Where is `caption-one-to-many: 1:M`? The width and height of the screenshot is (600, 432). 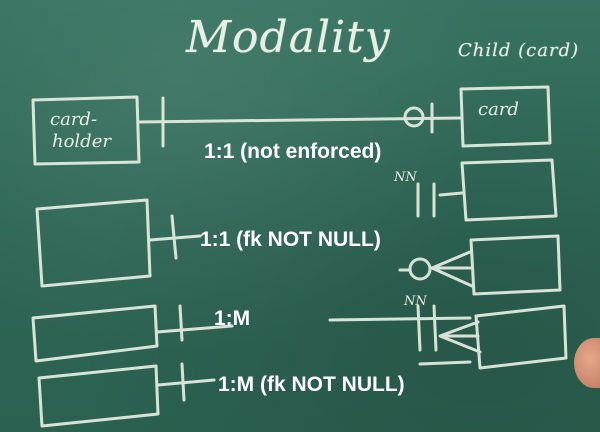
caption-one-to-many: 1:M is located at coordinates (232, 318).